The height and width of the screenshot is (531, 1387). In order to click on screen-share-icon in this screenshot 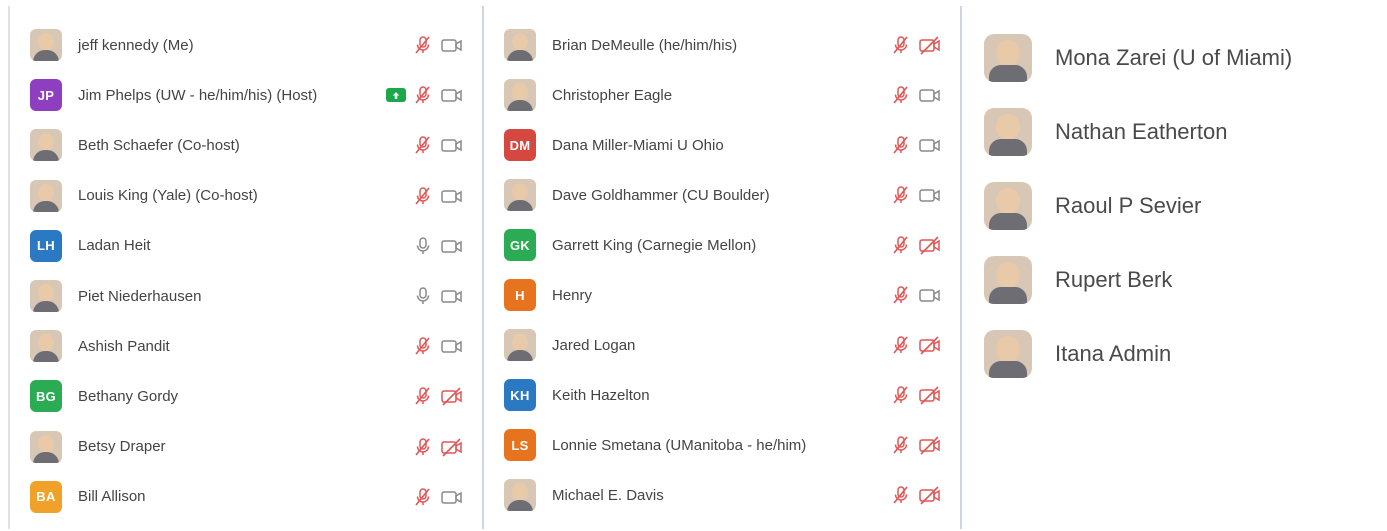, I will do `click(396, 95)`.